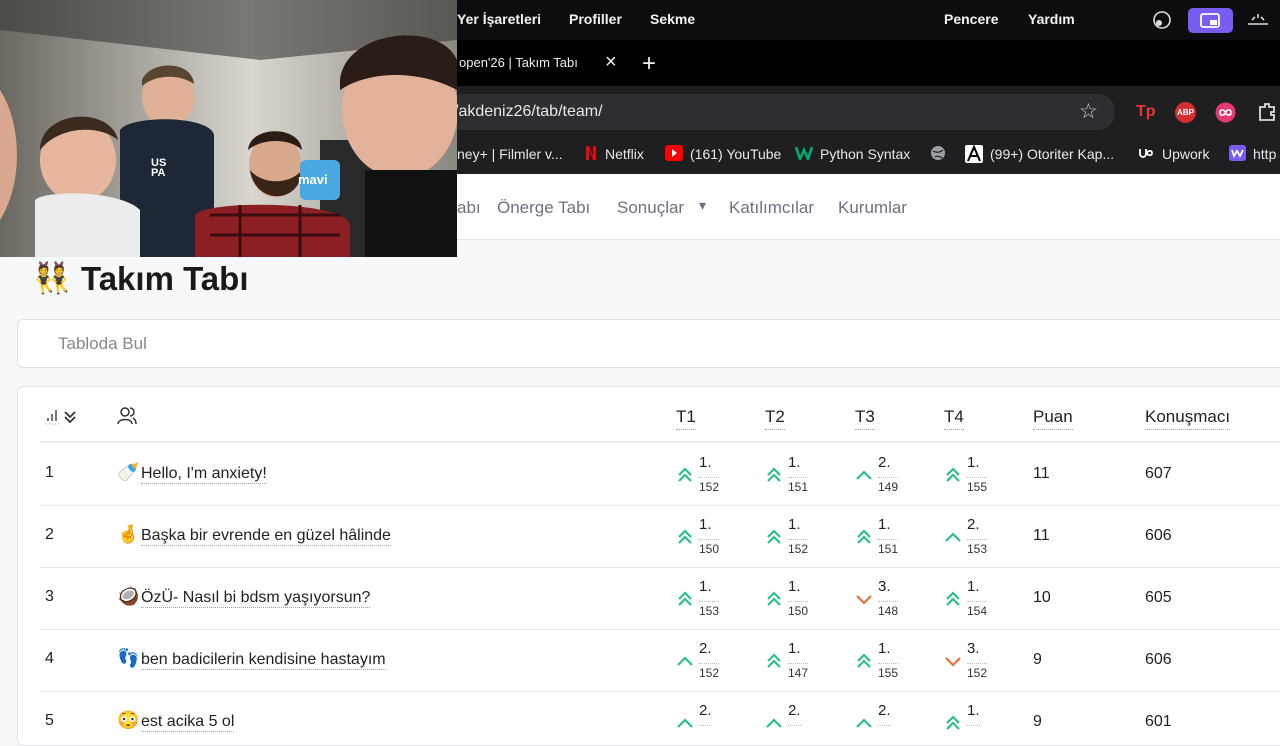  I want to click on menu-profiles: Profiller, so click(595, 19).